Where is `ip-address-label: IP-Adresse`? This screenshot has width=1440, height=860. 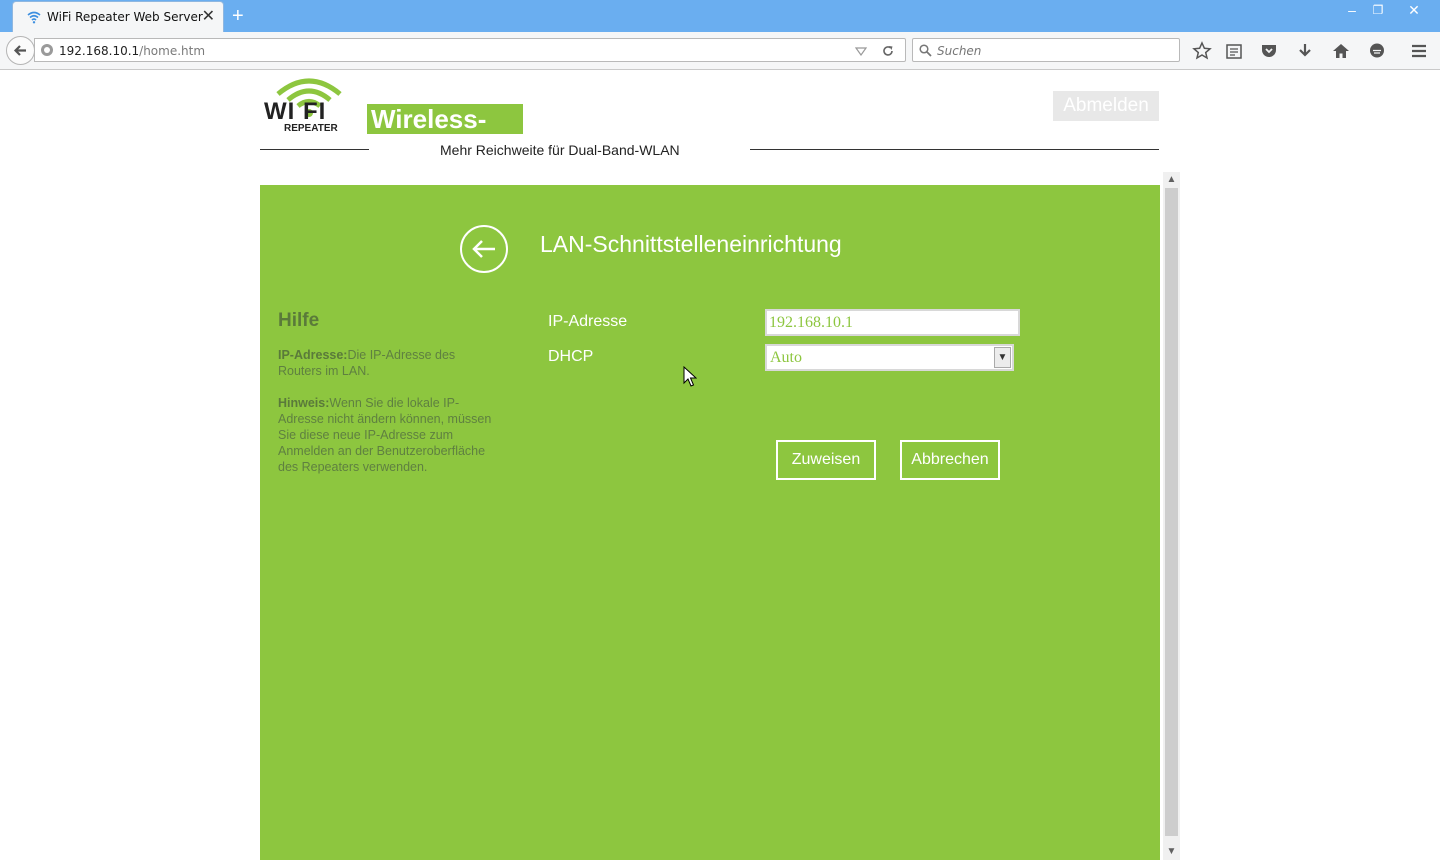
ip-address-label: IP-Adresse is located at coordinates (588, 321).